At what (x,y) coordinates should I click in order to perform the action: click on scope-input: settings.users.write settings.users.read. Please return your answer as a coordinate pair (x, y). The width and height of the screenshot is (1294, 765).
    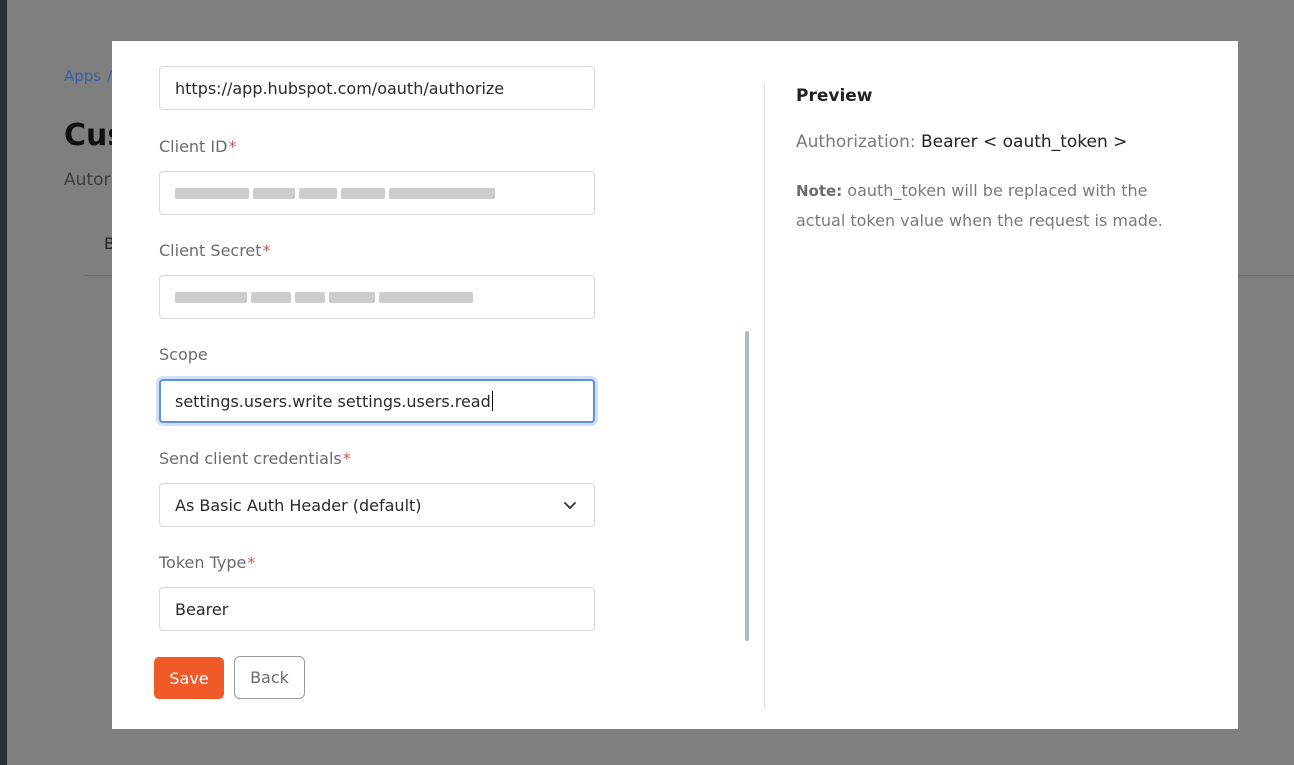
    Looking at the image, I should click on (377, 401).